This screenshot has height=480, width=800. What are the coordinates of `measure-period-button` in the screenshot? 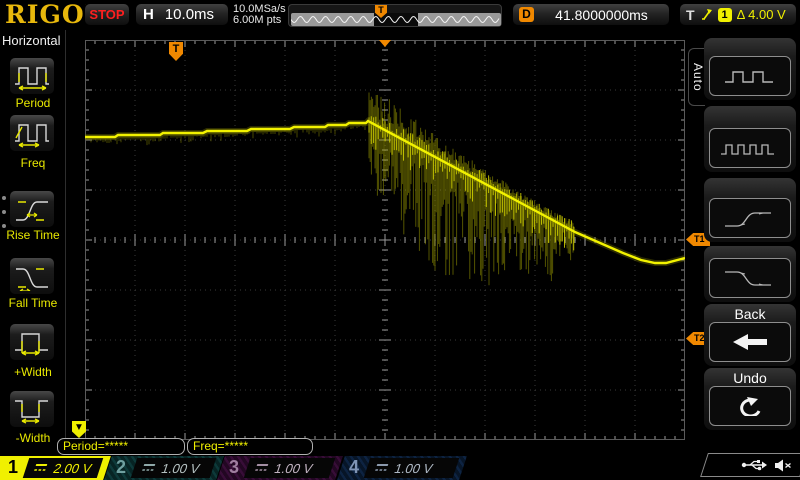 It's located at (32, 76).